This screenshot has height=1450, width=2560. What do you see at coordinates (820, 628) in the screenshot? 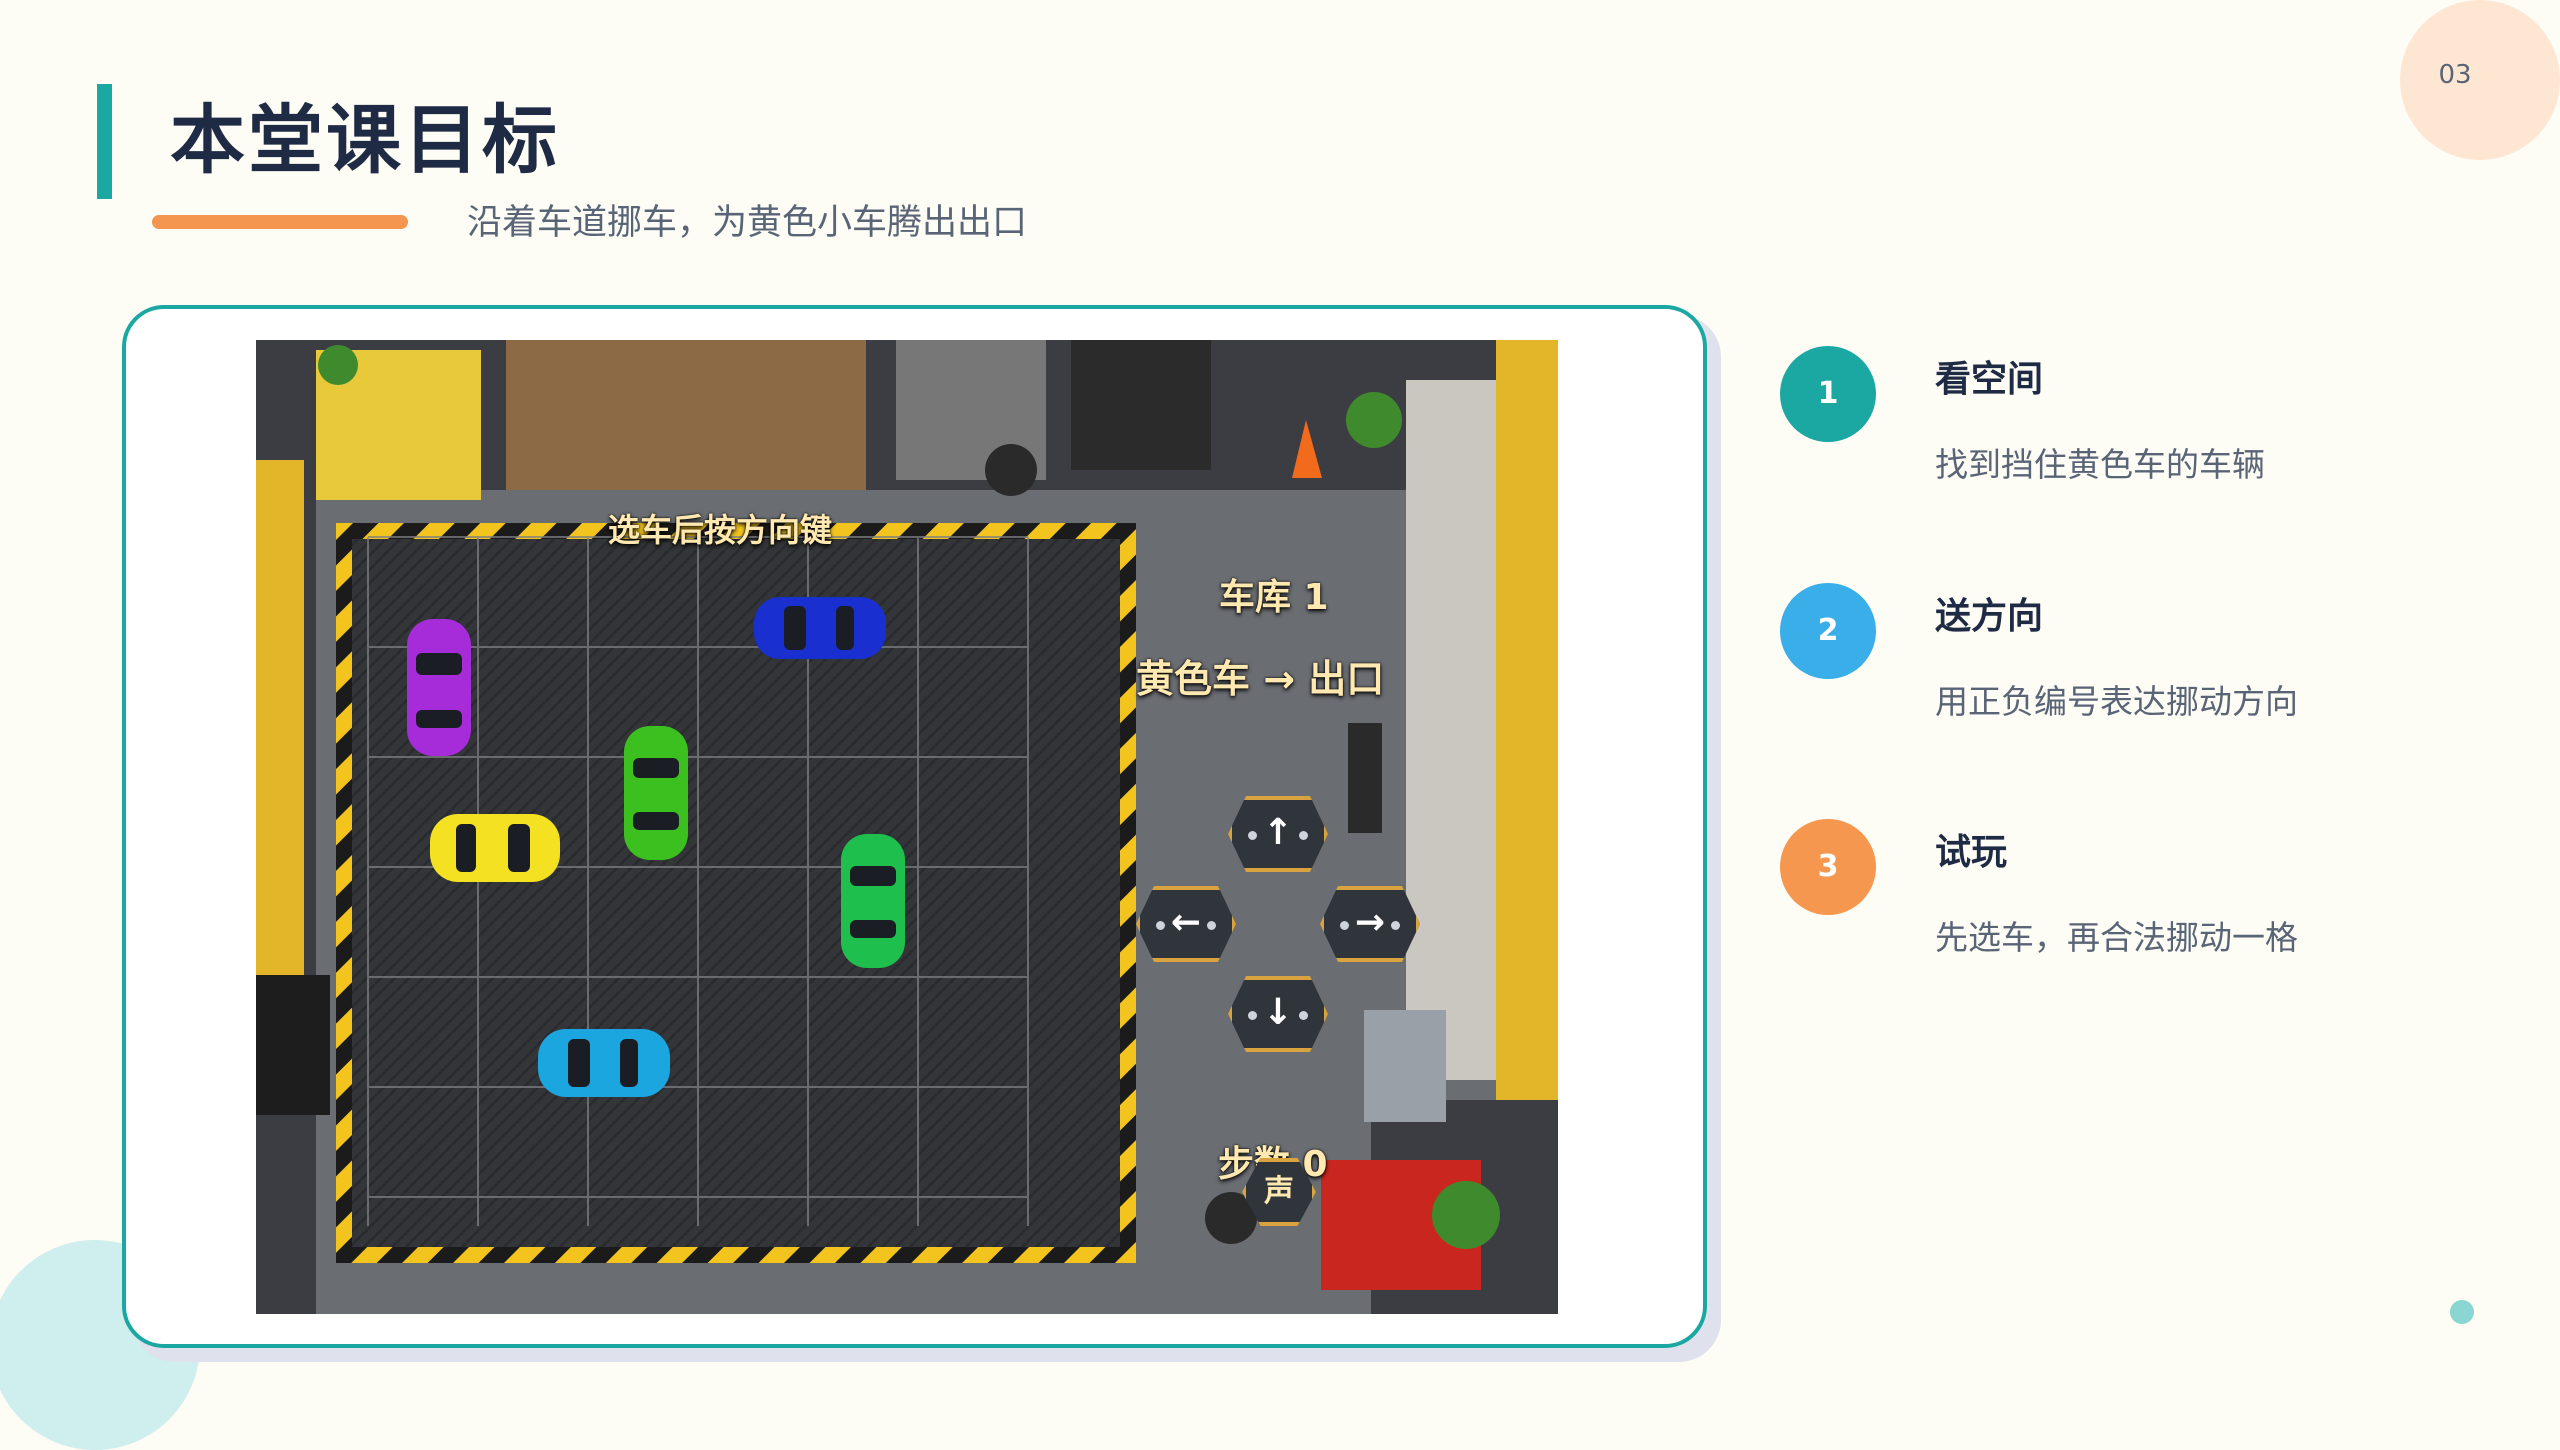
I see `car-blue` at bounding box center [820, 628].